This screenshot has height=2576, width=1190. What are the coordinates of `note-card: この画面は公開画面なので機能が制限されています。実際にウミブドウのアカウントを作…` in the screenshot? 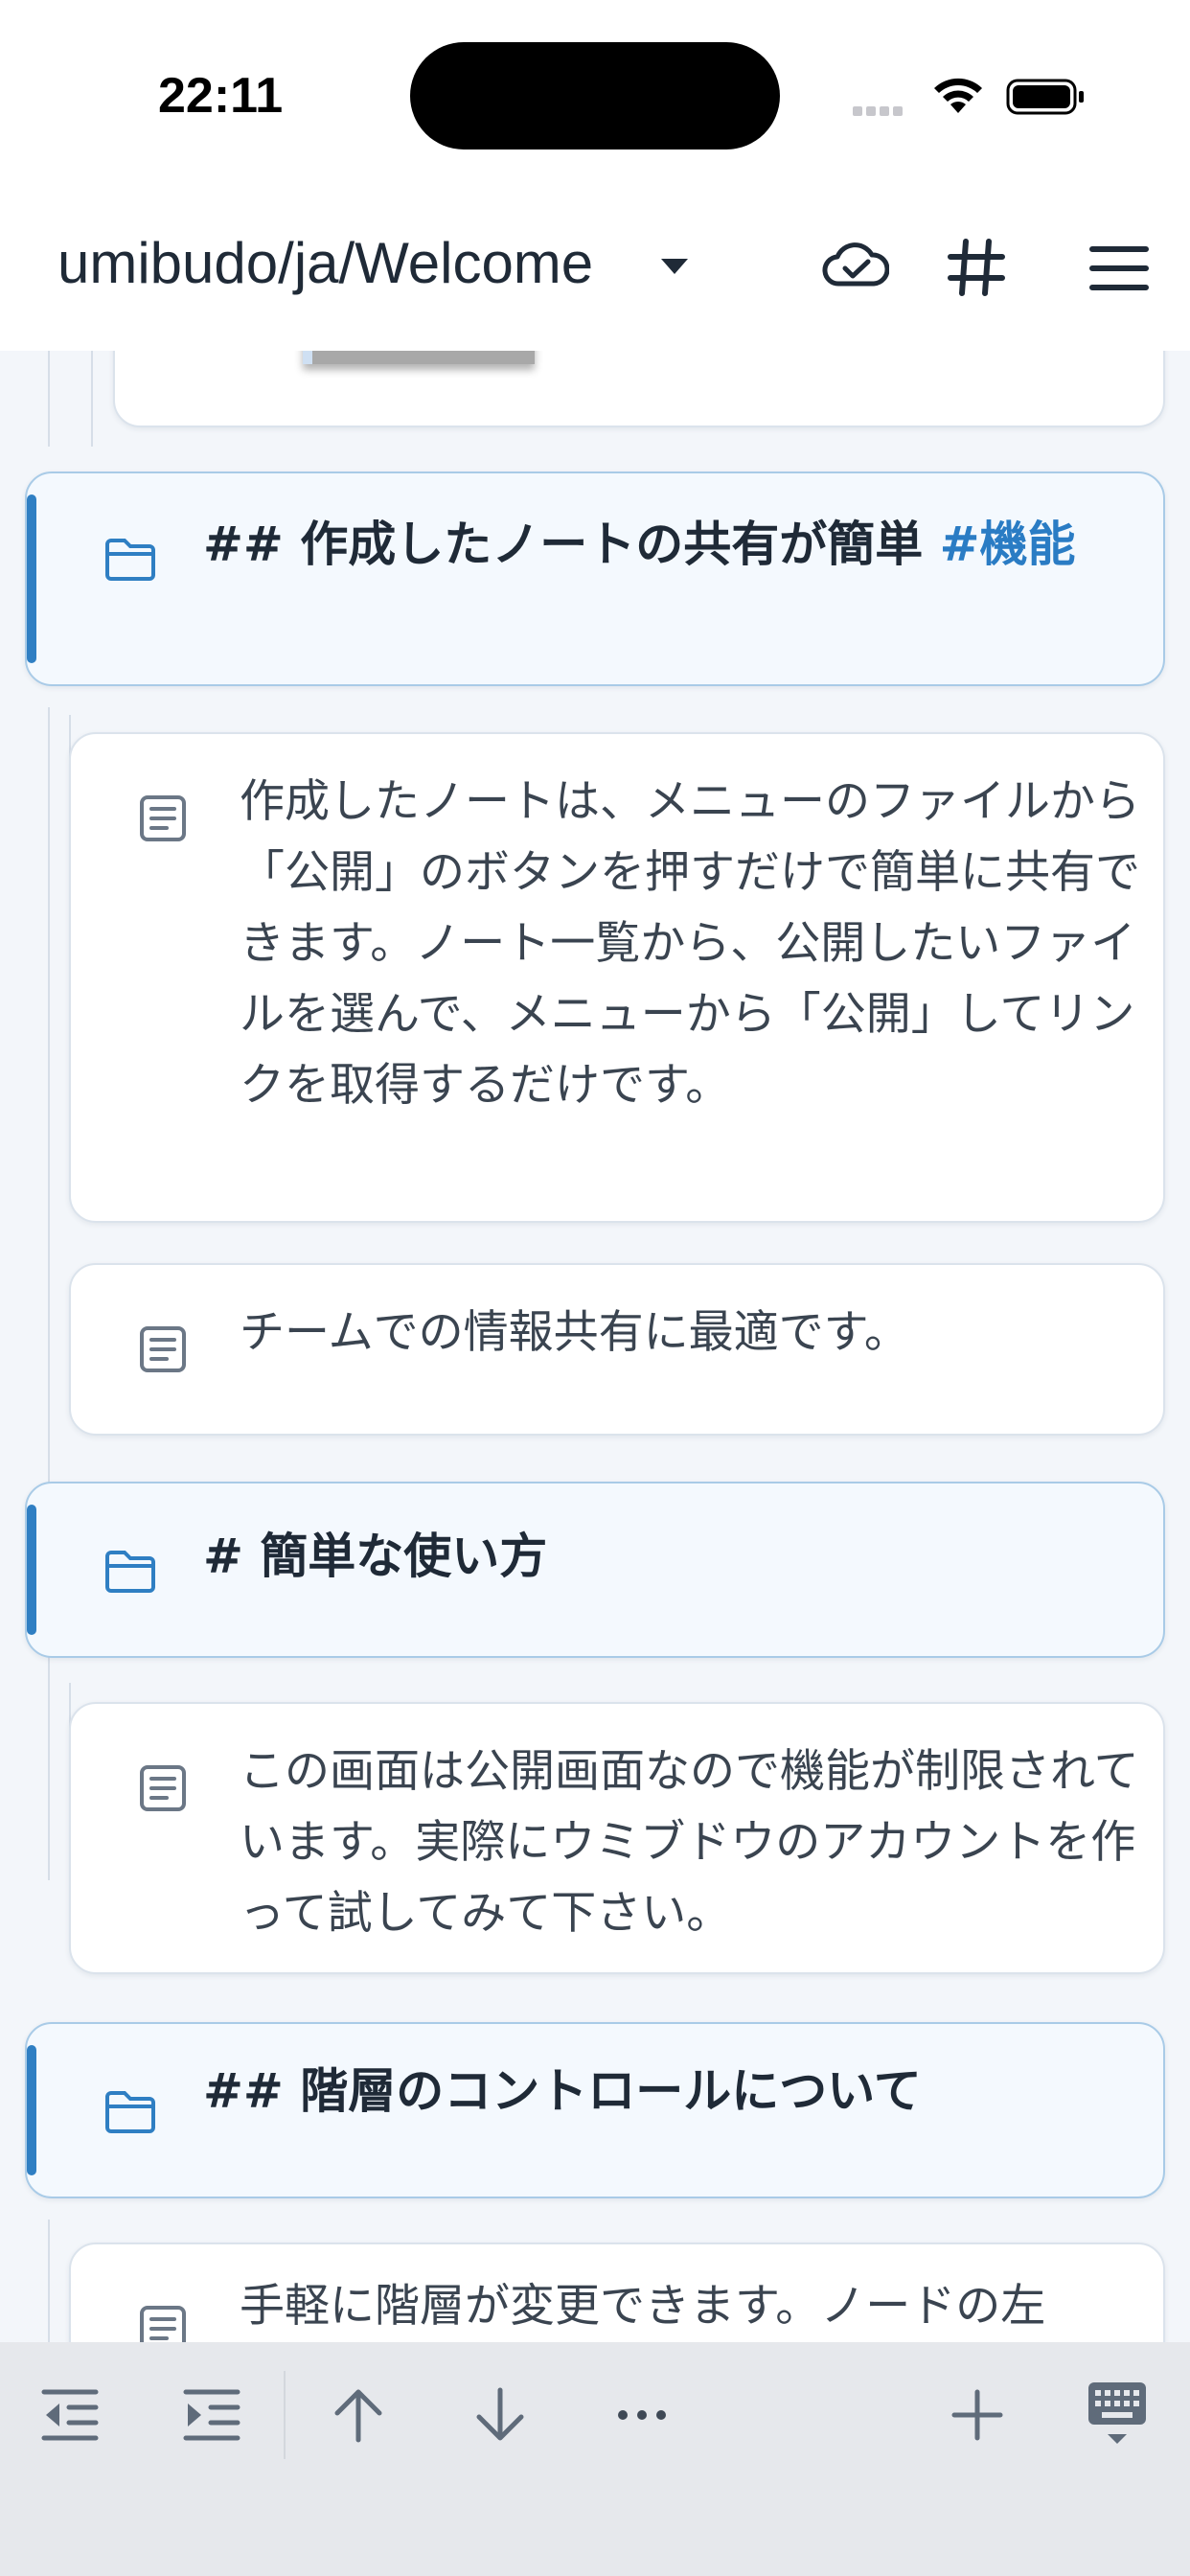 It's located at (617, 1838).